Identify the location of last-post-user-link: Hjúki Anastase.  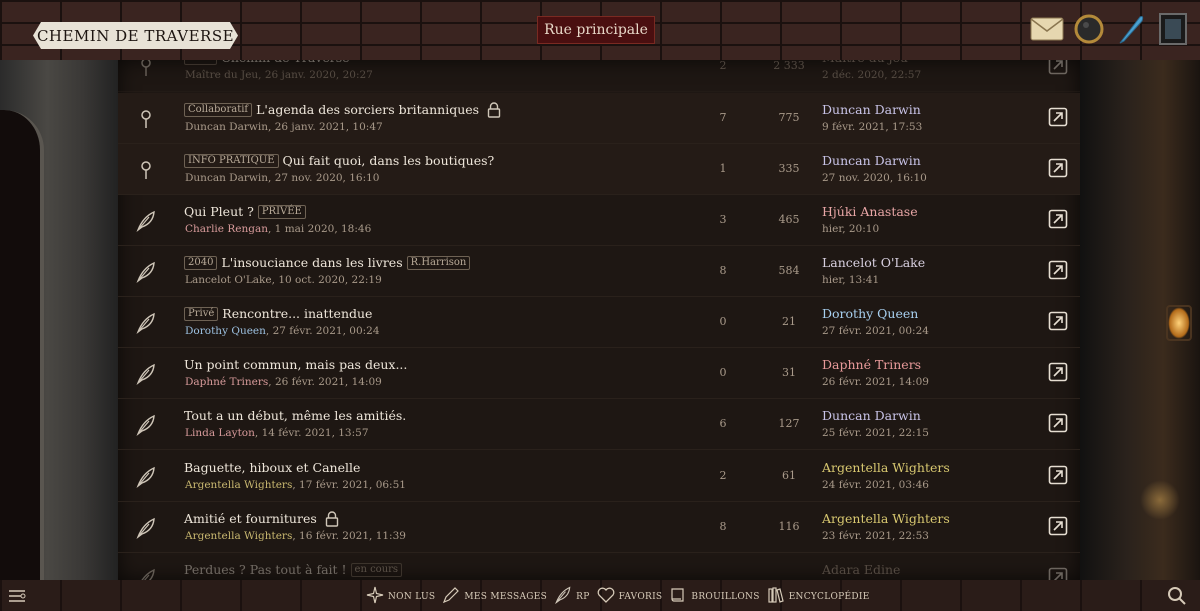
(870, 211).